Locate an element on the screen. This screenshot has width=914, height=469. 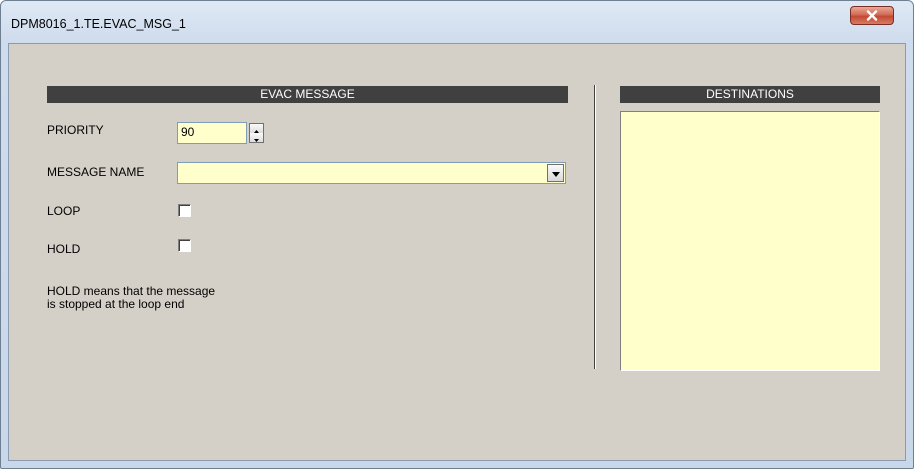
title-bar: DPM8016_1.TE.EVAC_MSG_1 is located at coordinates (457, 22).